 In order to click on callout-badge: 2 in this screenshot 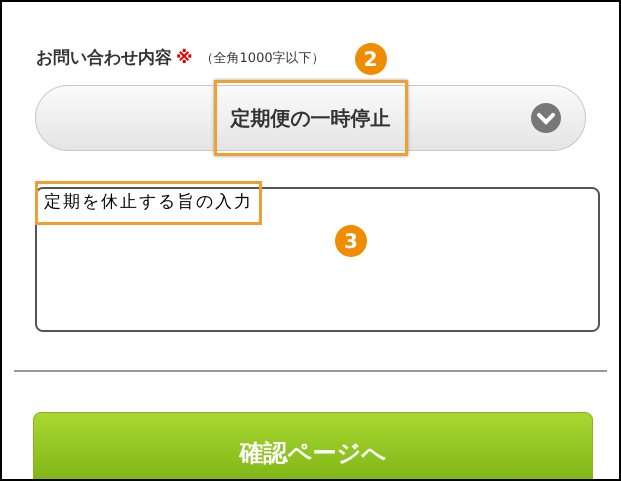, I will do `click(370, 59)`.